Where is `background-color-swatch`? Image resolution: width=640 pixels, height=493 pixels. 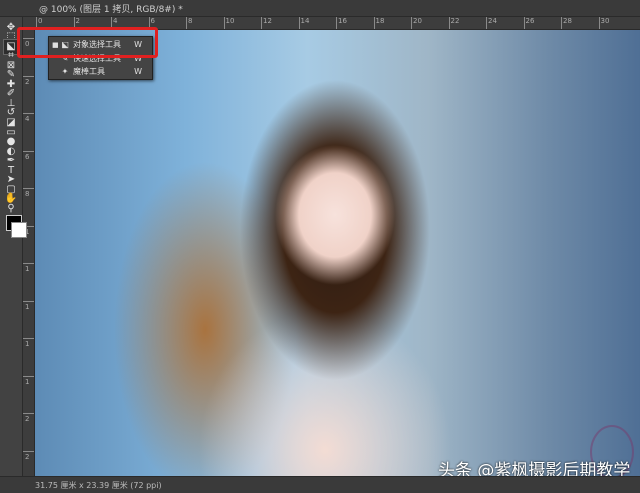 background-color-swatch is located at coordinates (19, 230).